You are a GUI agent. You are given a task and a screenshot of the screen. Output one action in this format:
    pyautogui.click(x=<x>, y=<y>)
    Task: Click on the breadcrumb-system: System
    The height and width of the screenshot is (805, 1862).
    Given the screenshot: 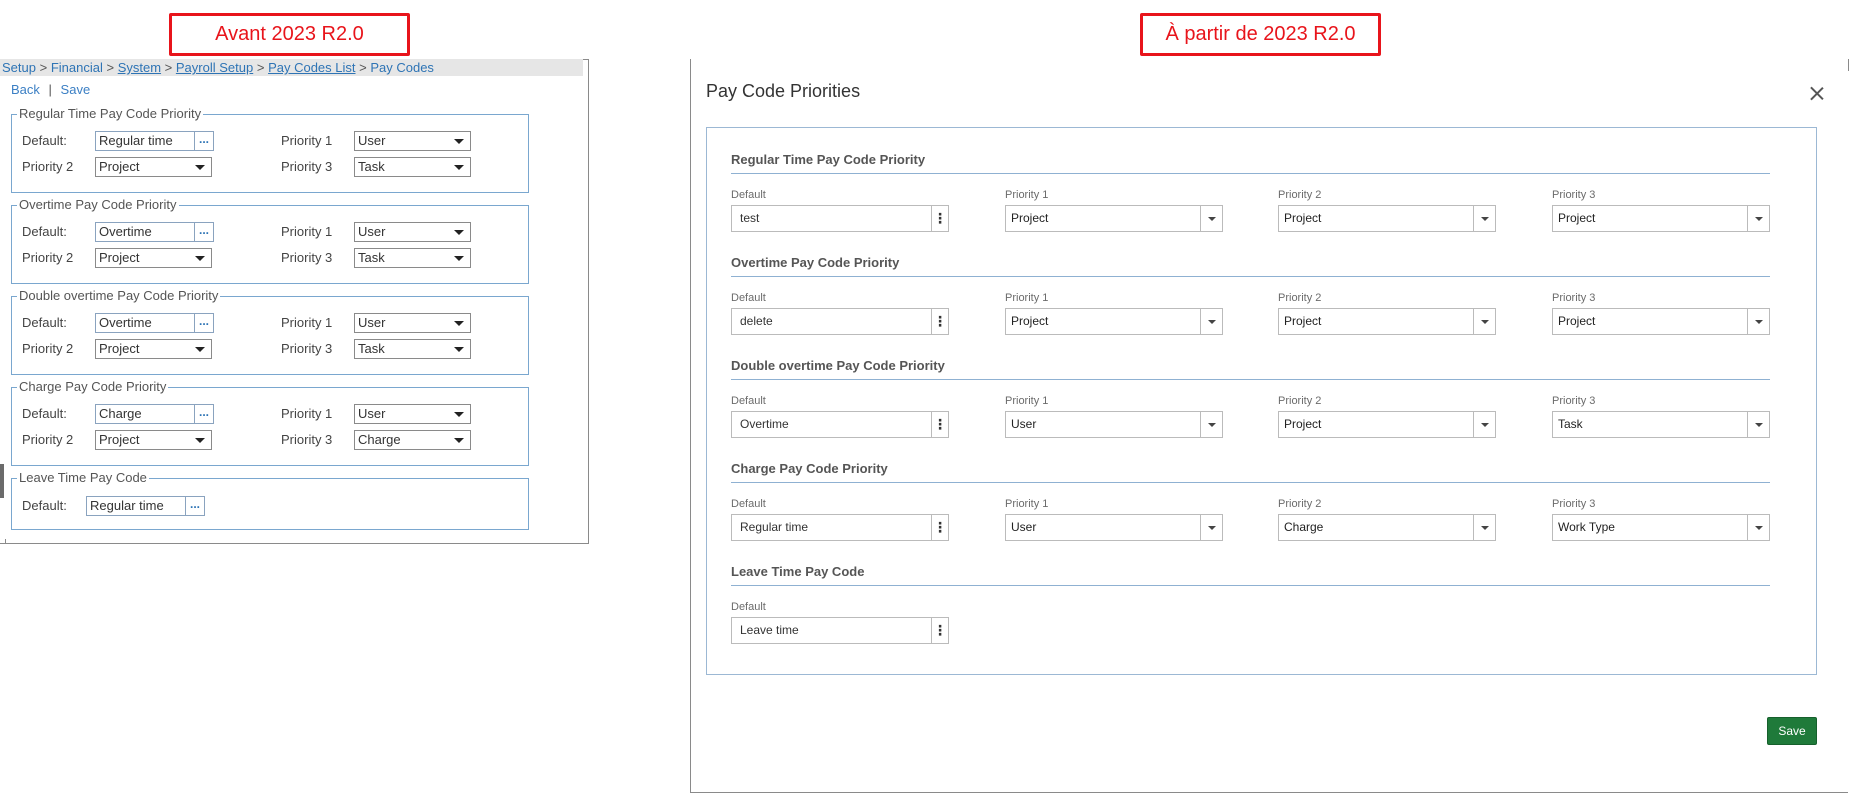 What is the action you would take?
    pyautogui.click(x=139, y=67)
    